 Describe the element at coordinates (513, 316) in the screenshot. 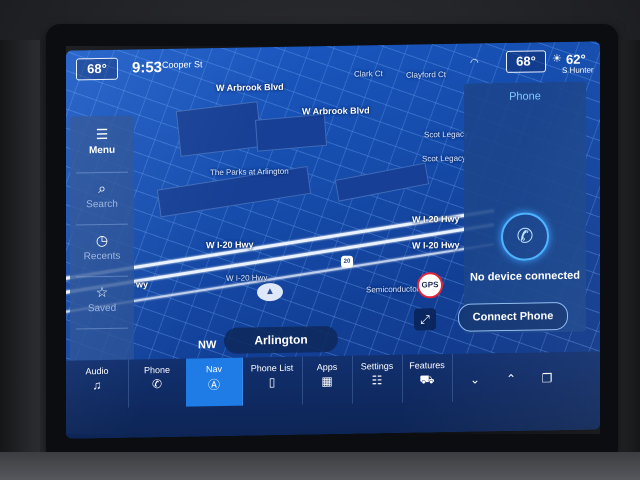

I see `connect-phone-button: Connect Phone` at that location.